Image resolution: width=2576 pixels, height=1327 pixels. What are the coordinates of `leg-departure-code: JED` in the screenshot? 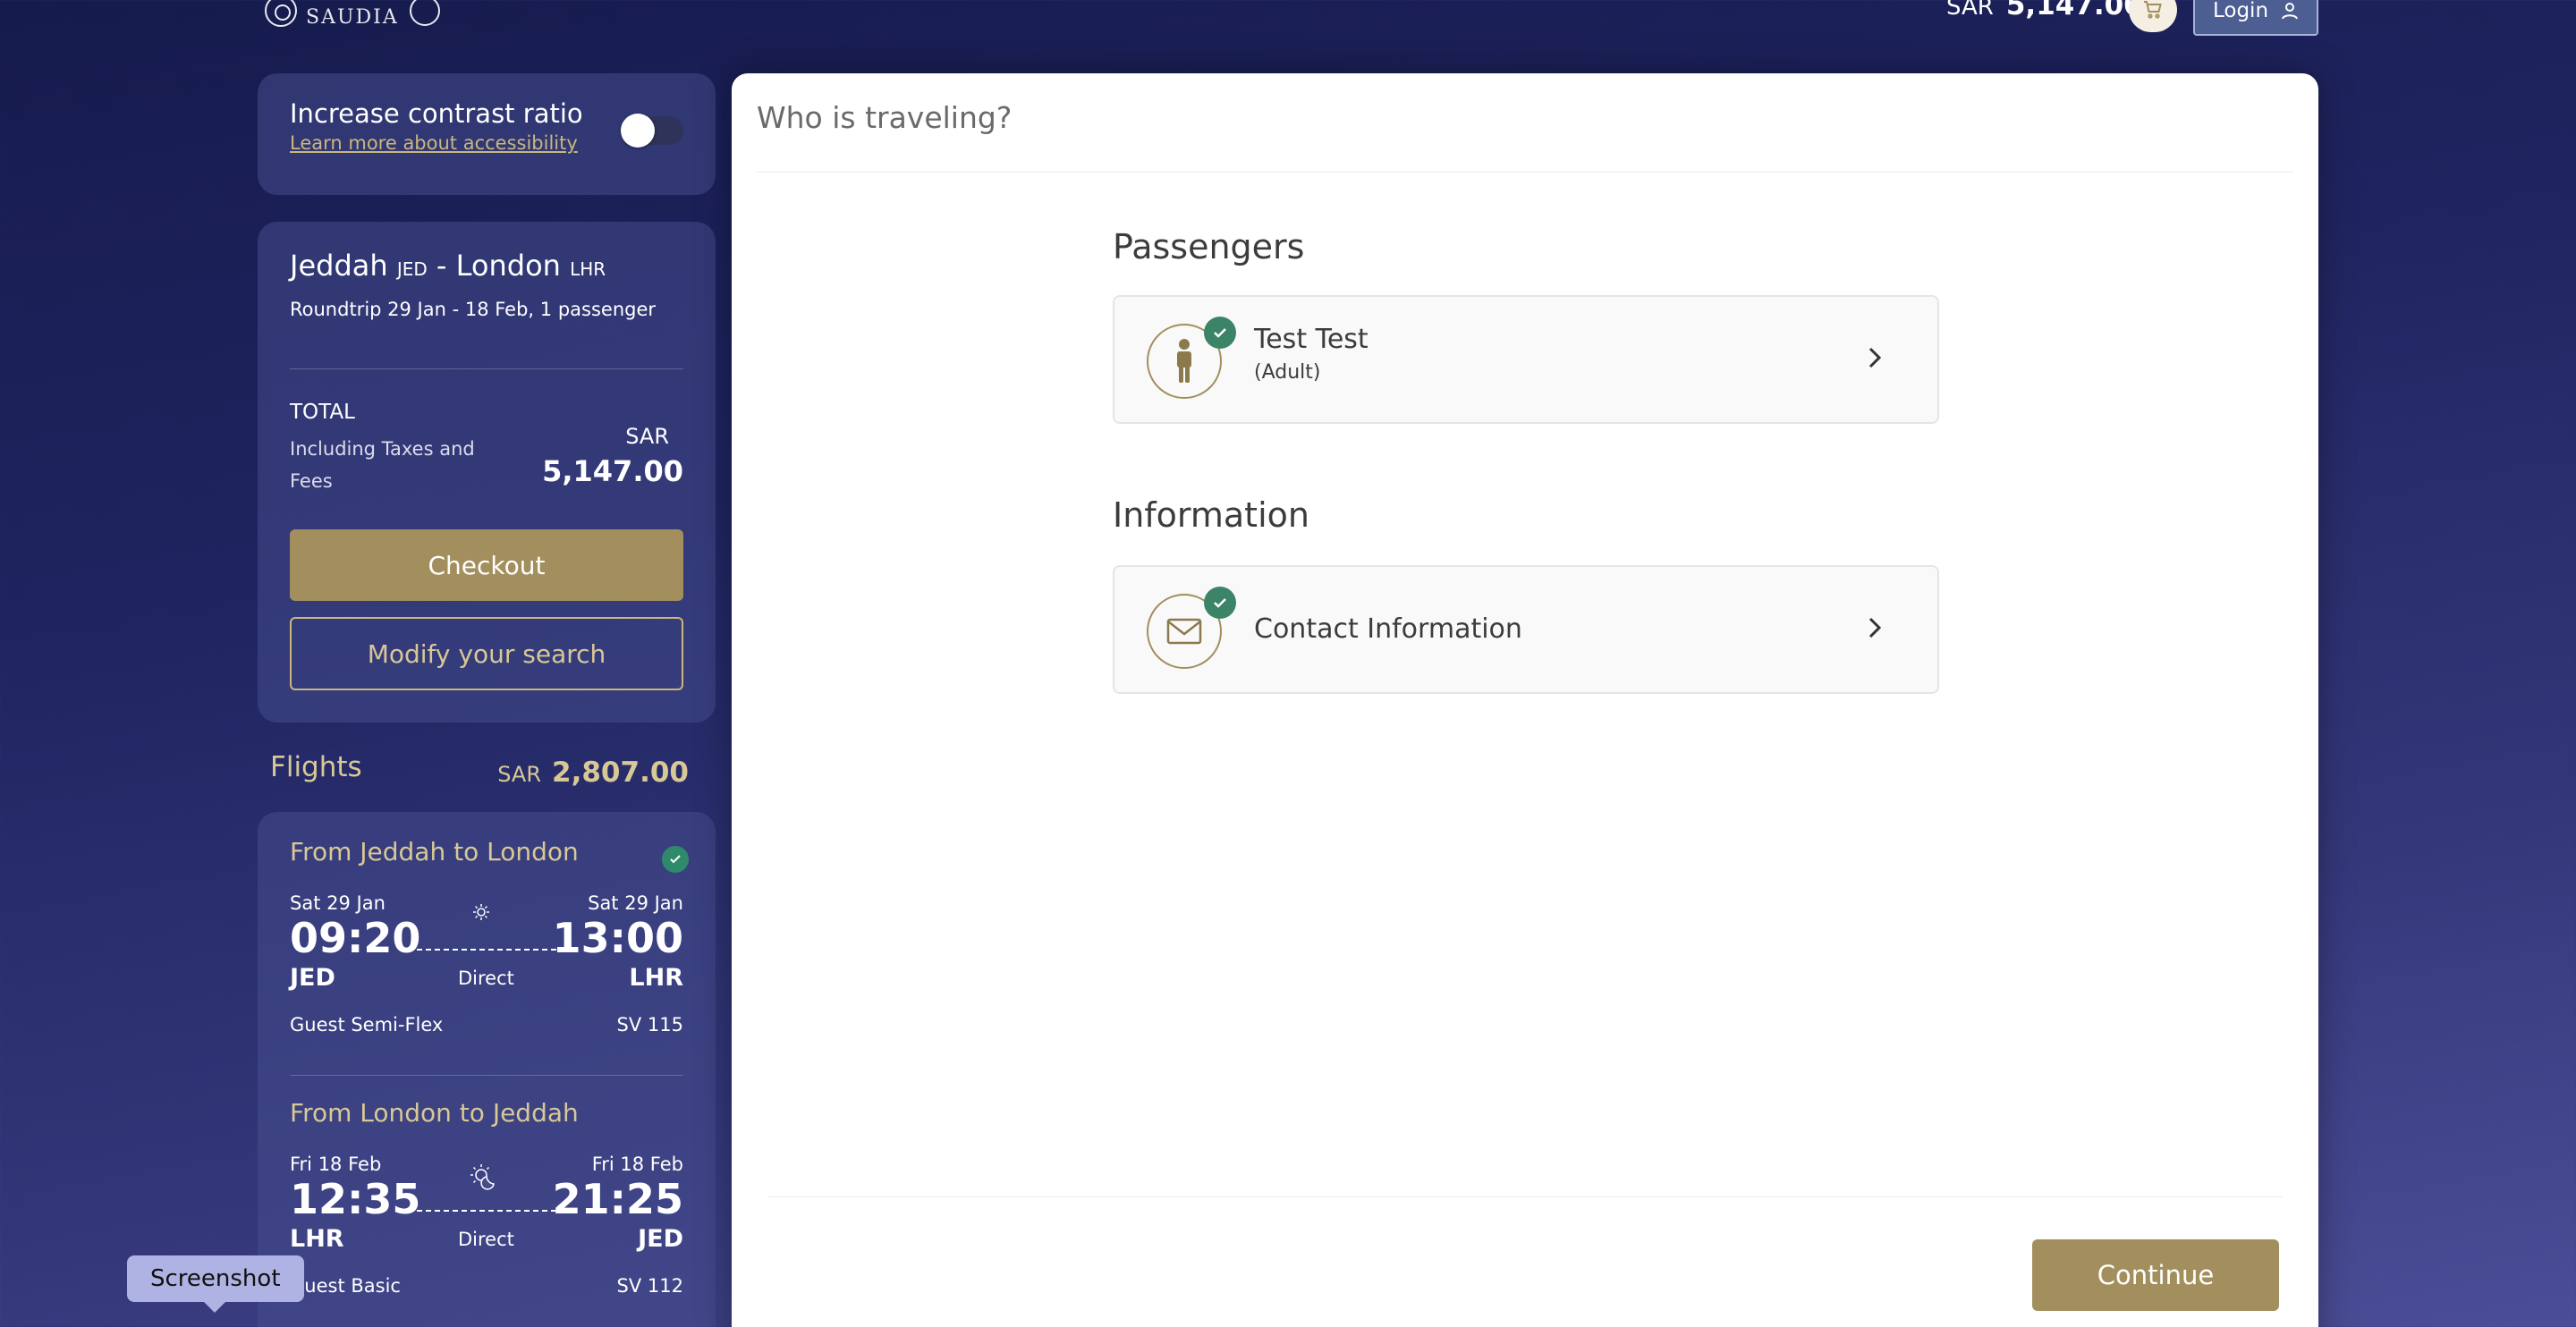 It's located at (312, 978).